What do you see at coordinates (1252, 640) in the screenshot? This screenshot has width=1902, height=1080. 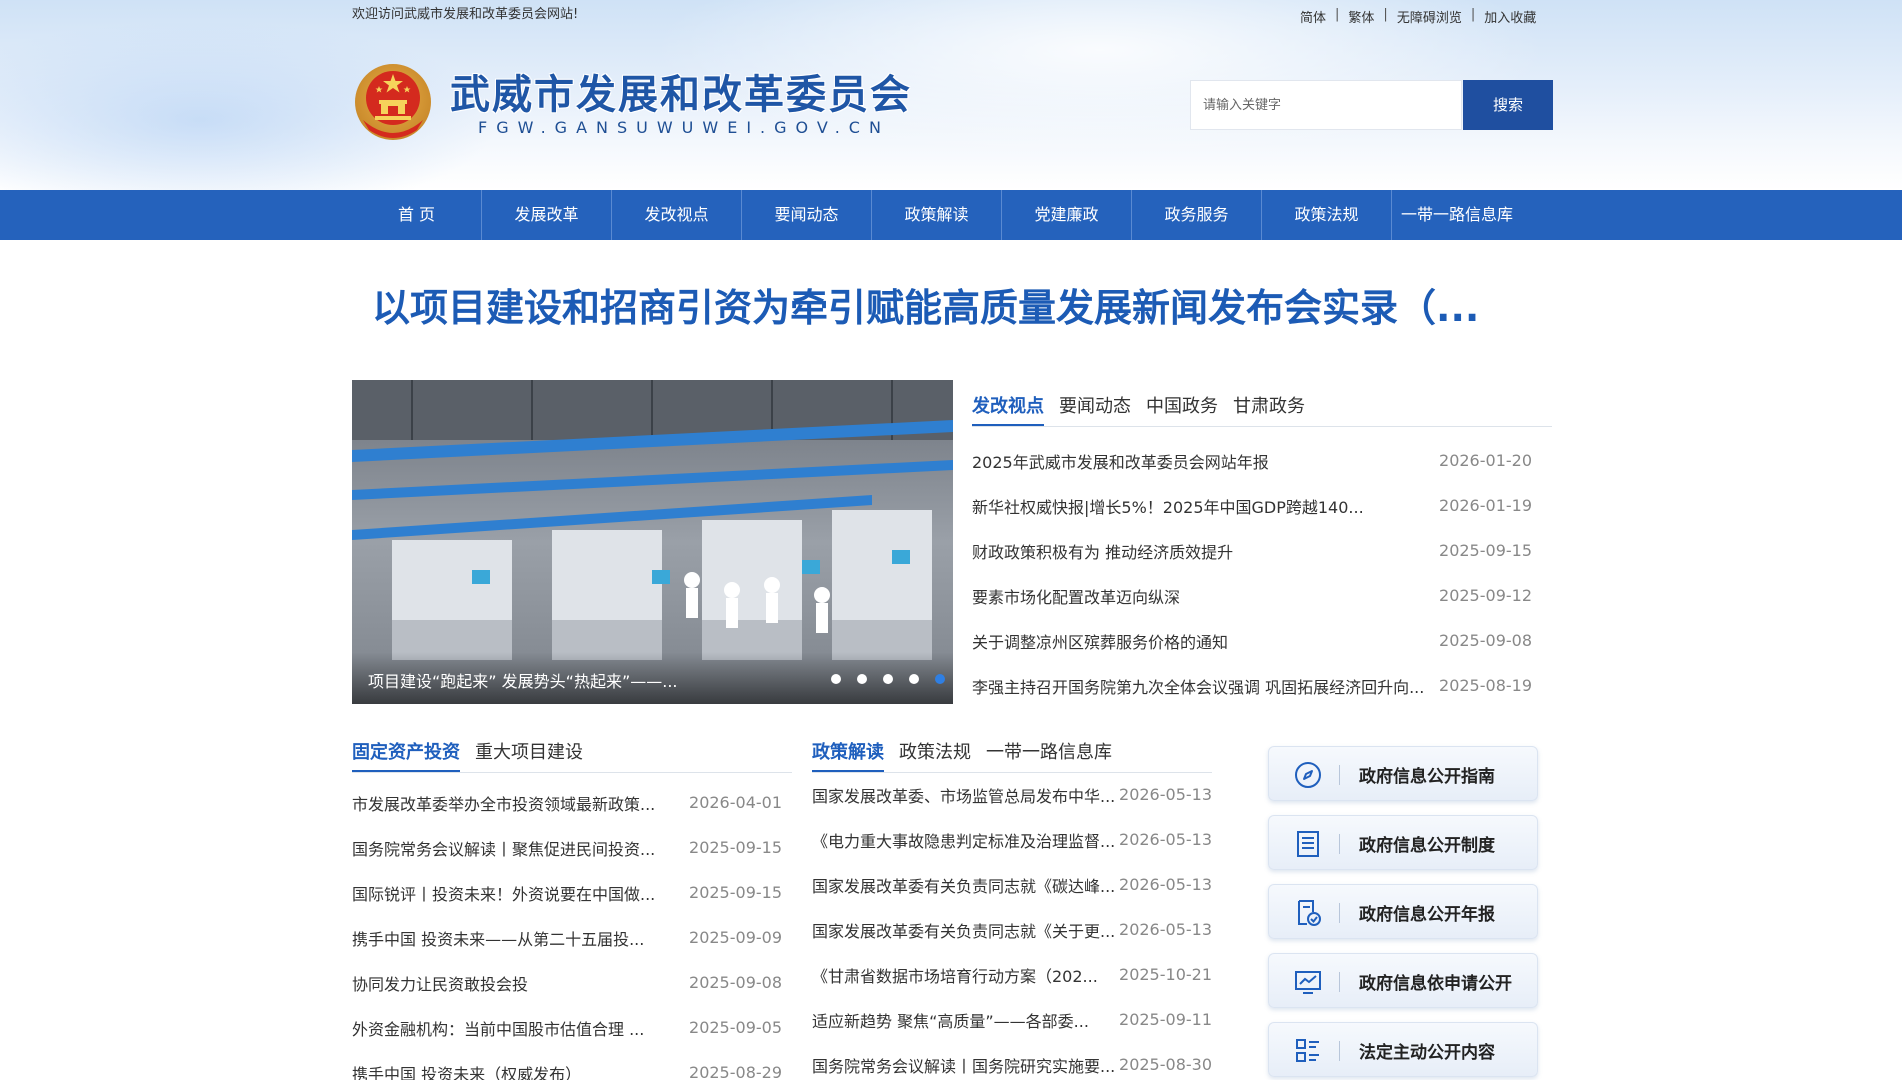 I see `list-item: 关于调整凉州区殡葬服务价格的通知 2025-09-08` at bounding box center [1252, 640].